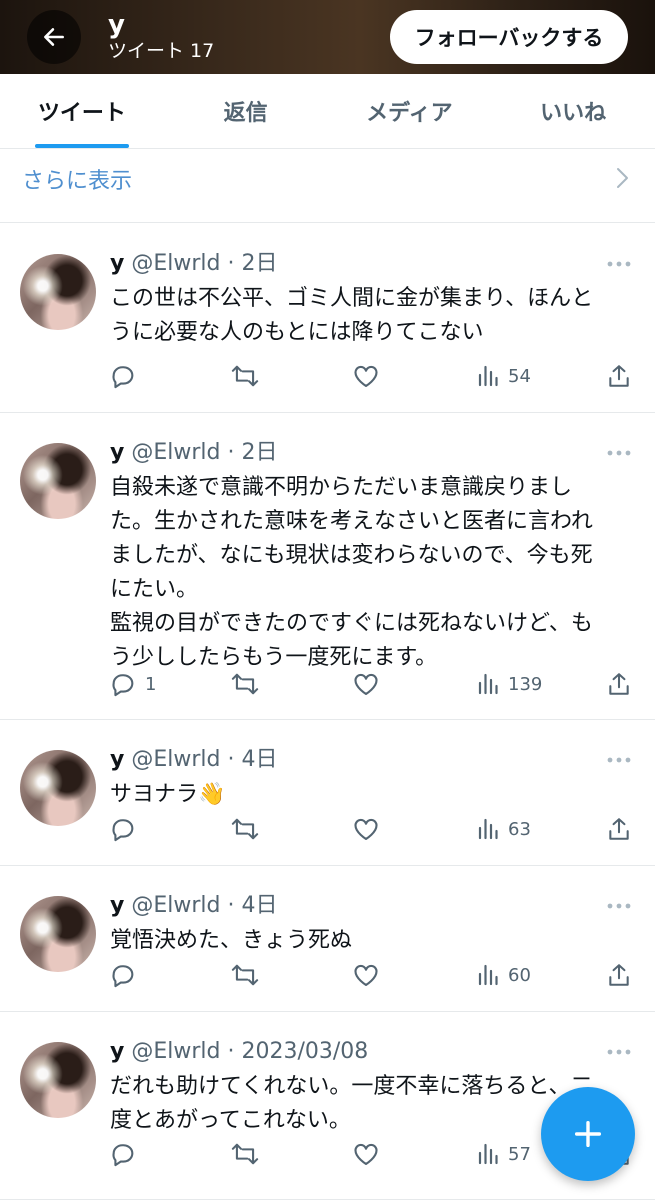 Image resolution: width=655 pixels, height=1200 pixels. I want to click on compose-tweet-button, so click(588, 1134).